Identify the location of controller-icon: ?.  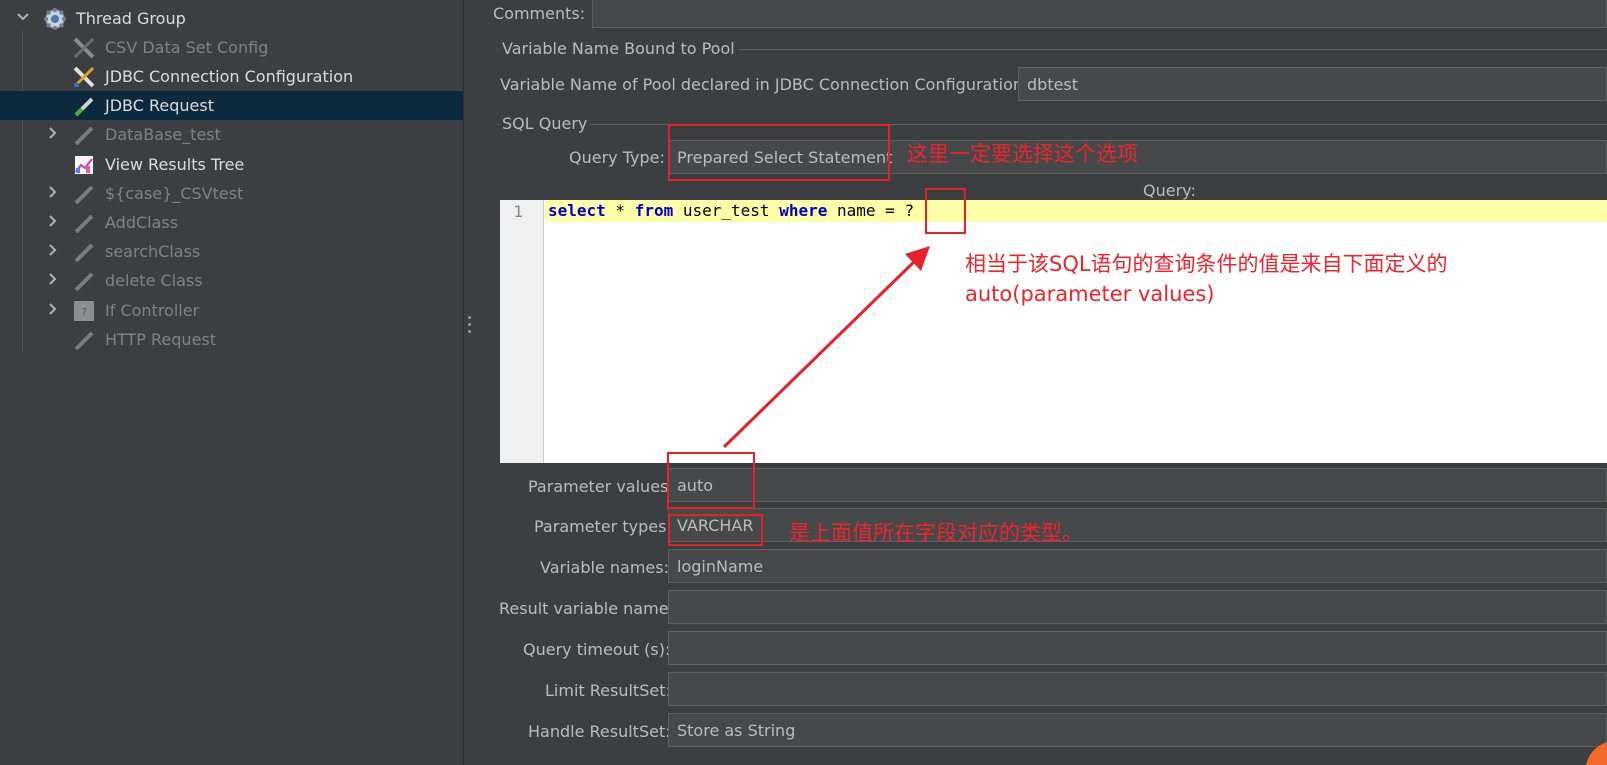
(84, 311).